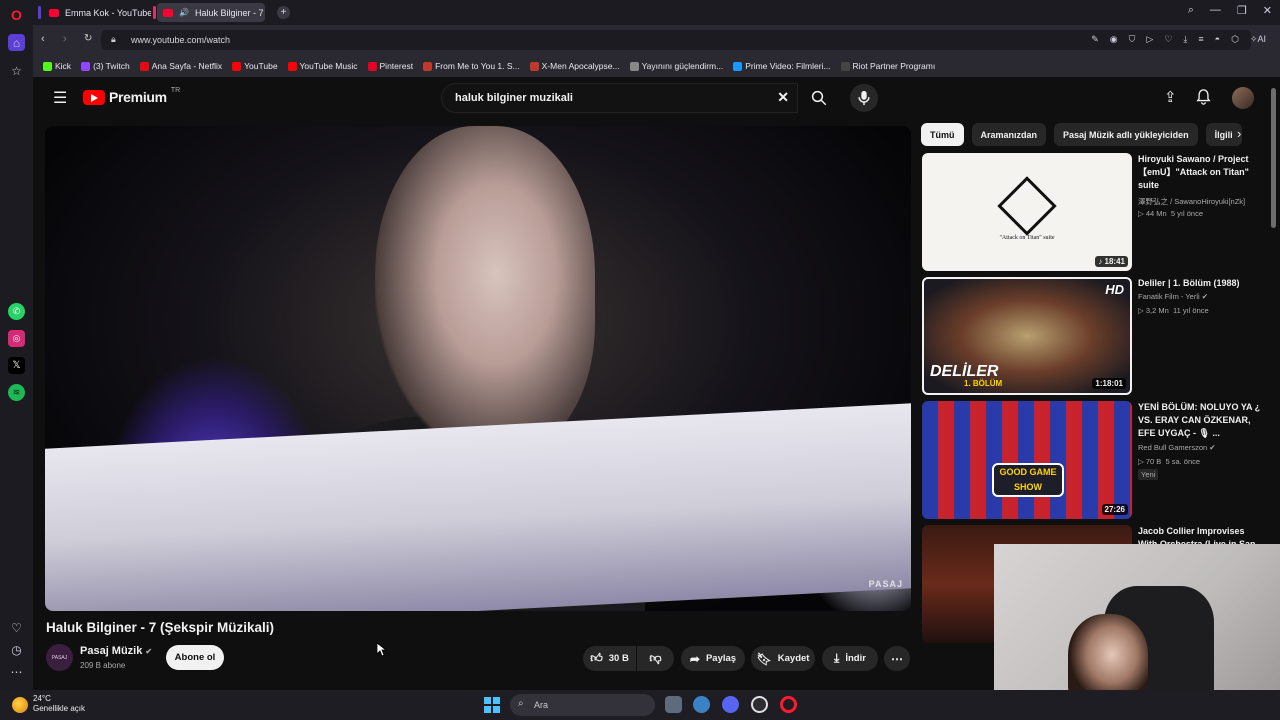 Image resolution: width=1280 pixels, height=720 pixels. What do you see at coordinates (1168, 39) in the screenshot?
I see `favorite-icon: ♡` at bounding box center [1168, 39].